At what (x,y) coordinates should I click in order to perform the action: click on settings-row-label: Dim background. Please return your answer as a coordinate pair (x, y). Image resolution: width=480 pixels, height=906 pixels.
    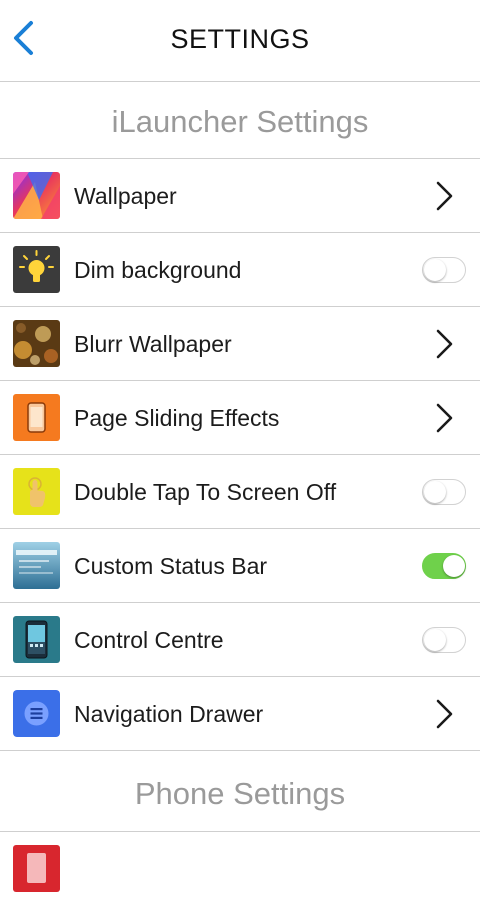
    Looking at the image, I should click on (158, 270).